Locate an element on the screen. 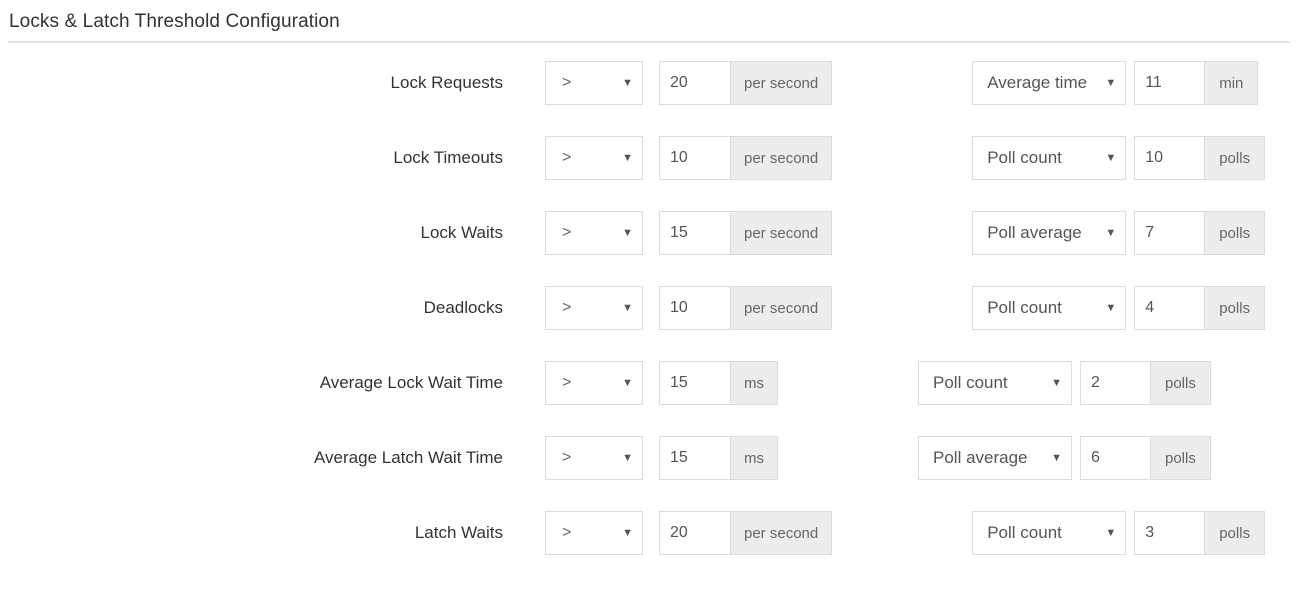 The width and height of the screenshot is (1298, 611). threshold-row-label: Deadlocks is located at coordinates (463, 307).